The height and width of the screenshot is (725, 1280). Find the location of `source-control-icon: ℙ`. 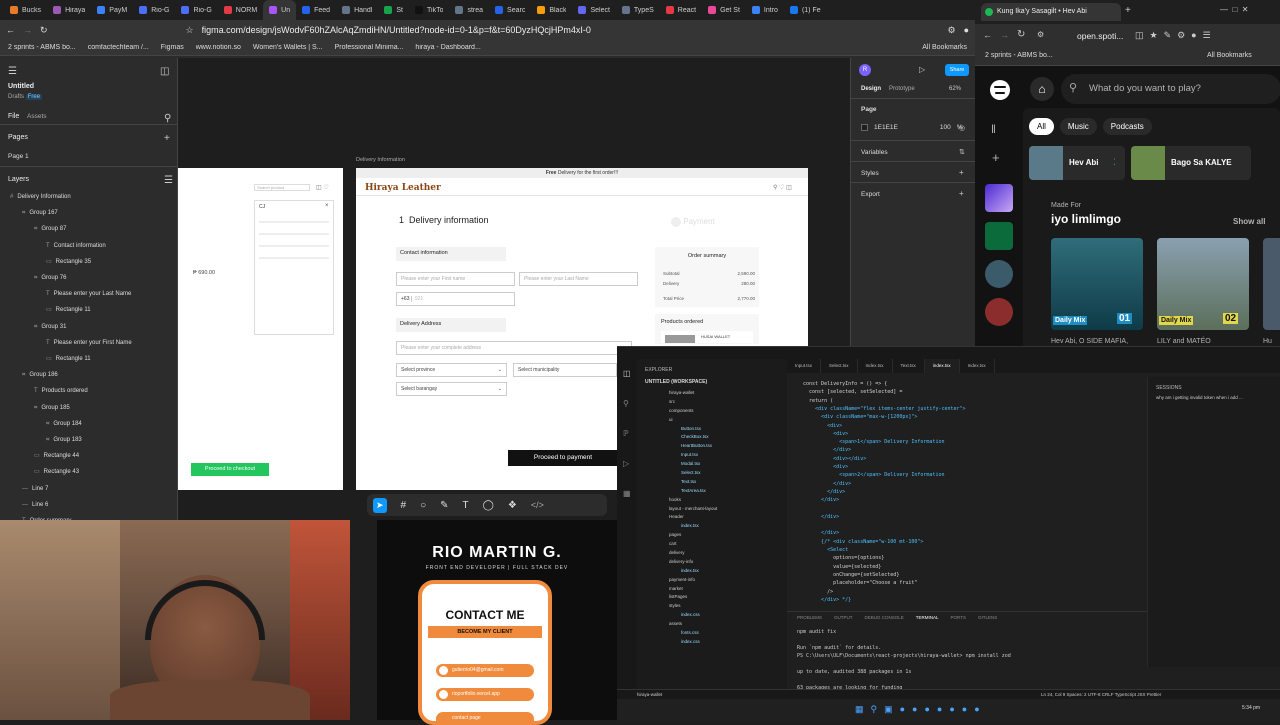

source-control-icon: ℙ is located at coordinates (626, 433).